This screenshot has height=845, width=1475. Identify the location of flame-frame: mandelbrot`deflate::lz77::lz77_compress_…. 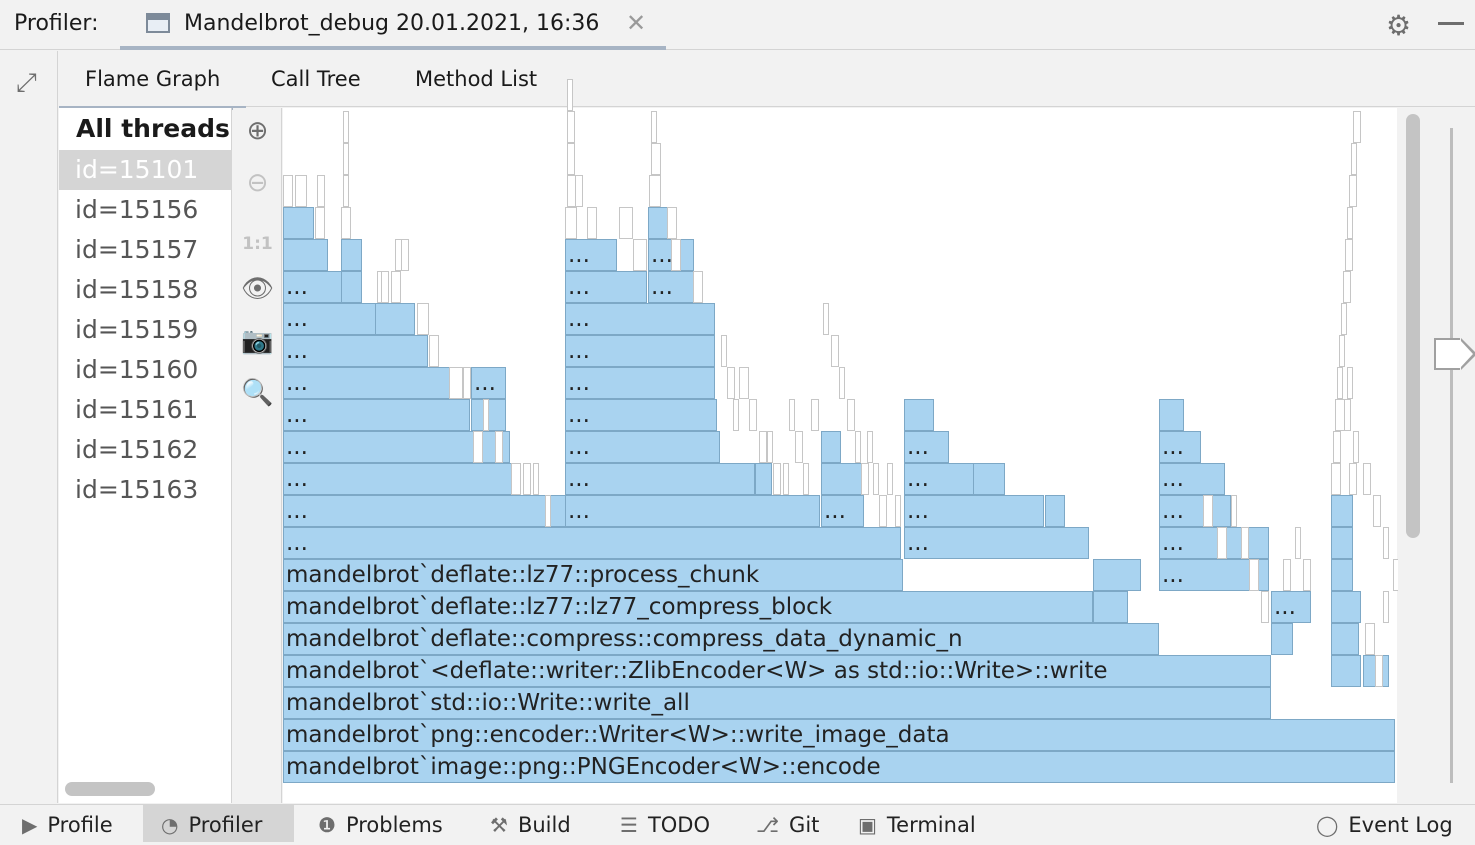
(688, 607).